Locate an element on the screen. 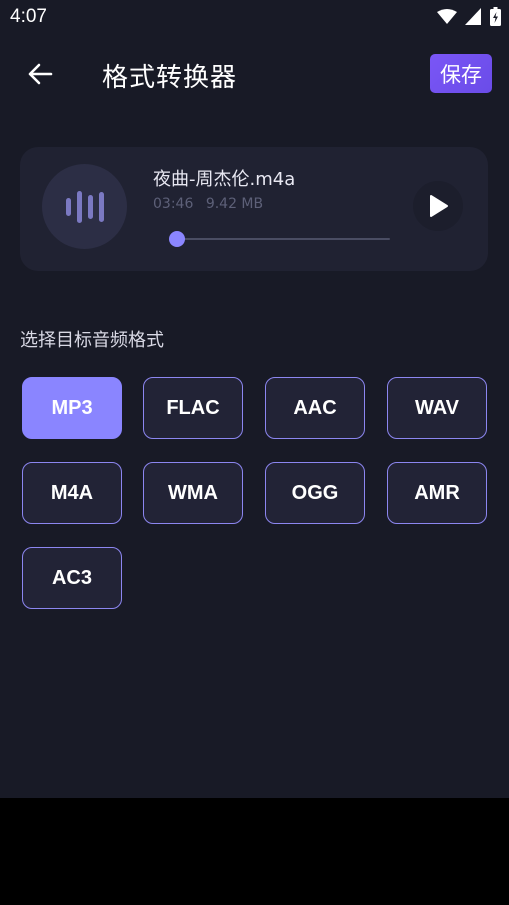  battery-icon is located at coordinates (495, 16).